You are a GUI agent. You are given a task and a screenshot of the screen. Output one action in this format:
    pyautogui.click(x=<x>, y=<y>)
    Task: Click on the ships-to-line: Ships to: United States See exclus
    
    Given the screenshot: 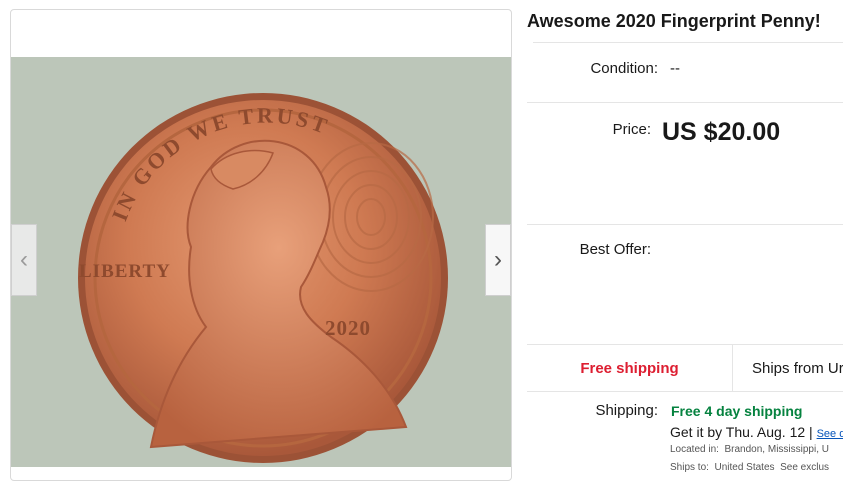 What is the action you would take?
    pyautogui.click(x=749, y=467)
    